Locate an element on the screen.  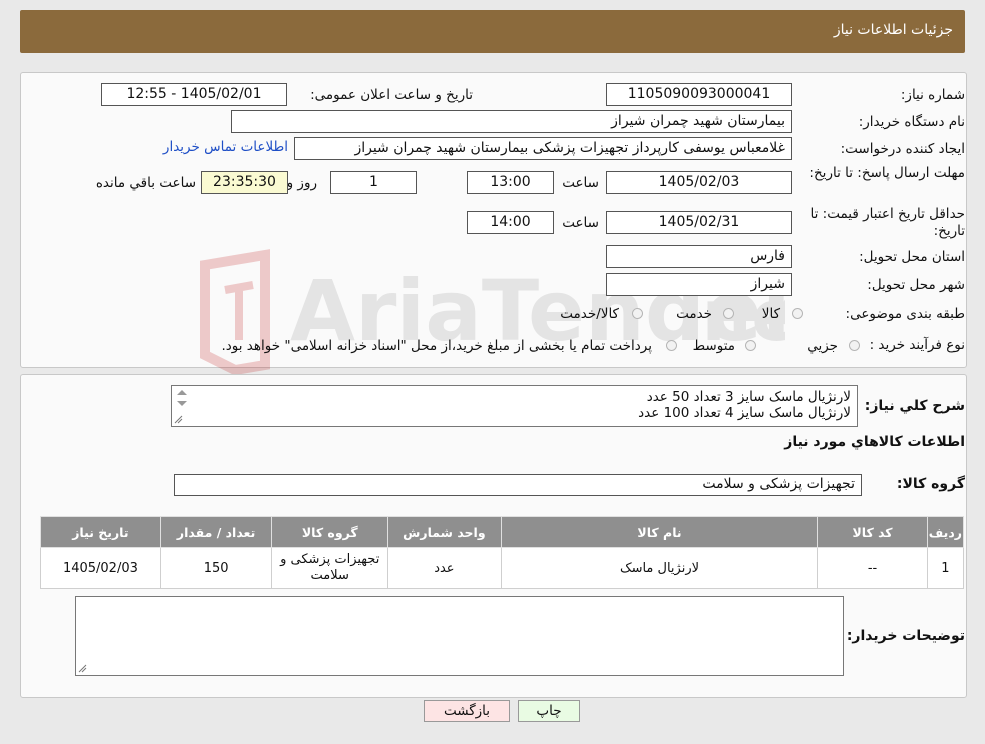
cell-goods-name: لارنژیال ماسک is located at coordinates (659, 568).